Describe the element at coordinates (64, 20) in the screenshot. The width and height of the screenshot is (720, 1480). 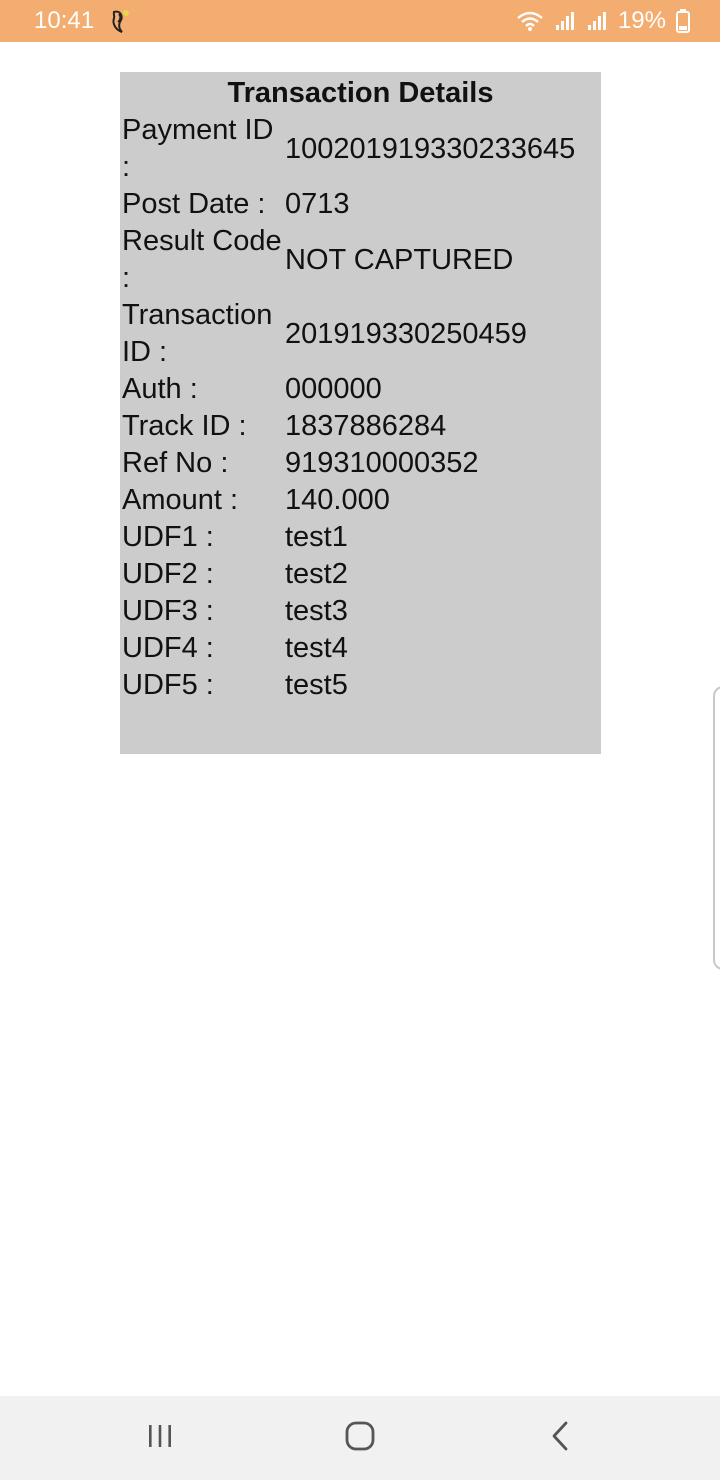
I see `status-time: 10:41` at that location.